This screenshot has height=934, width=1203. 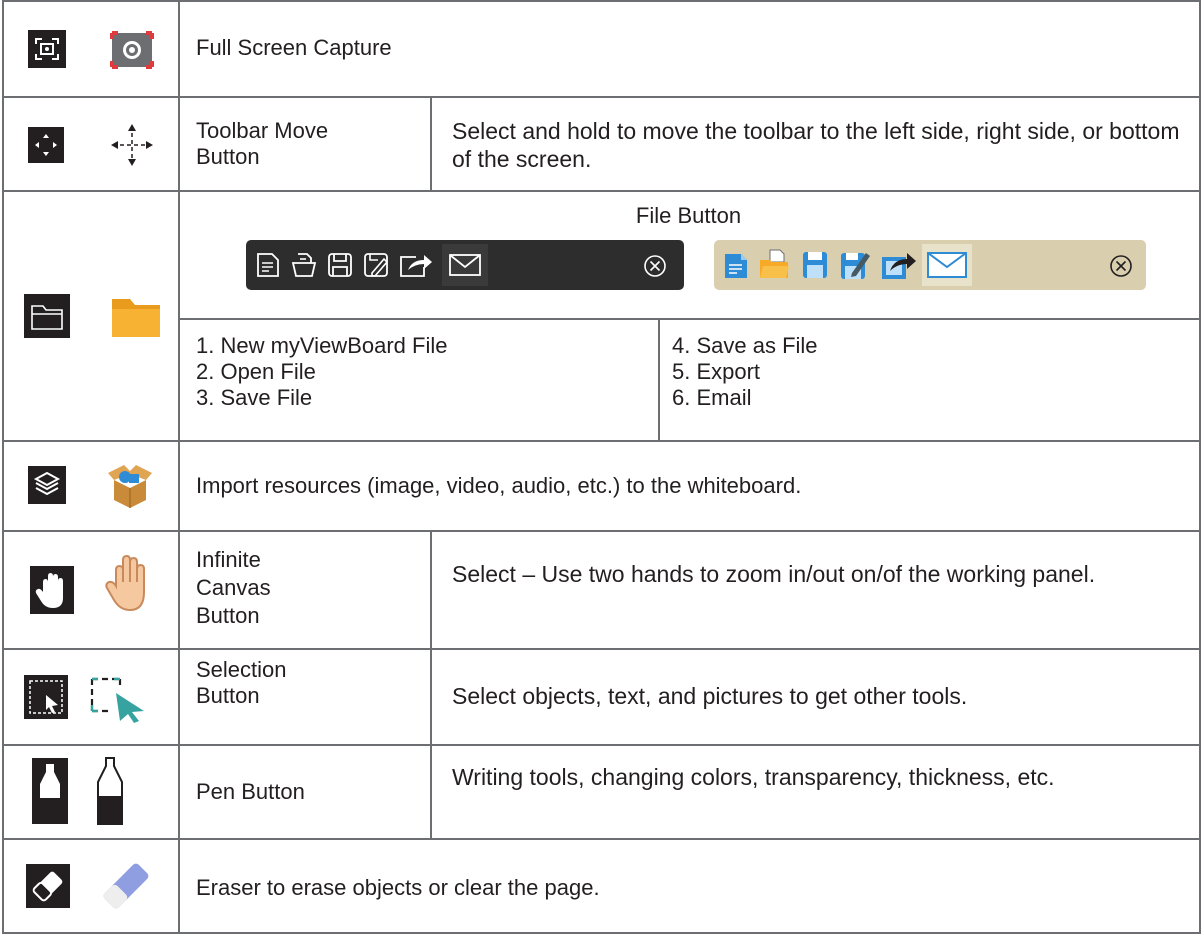 I want to click on file-item-email: 6. Email, so click(x=712, y=397).